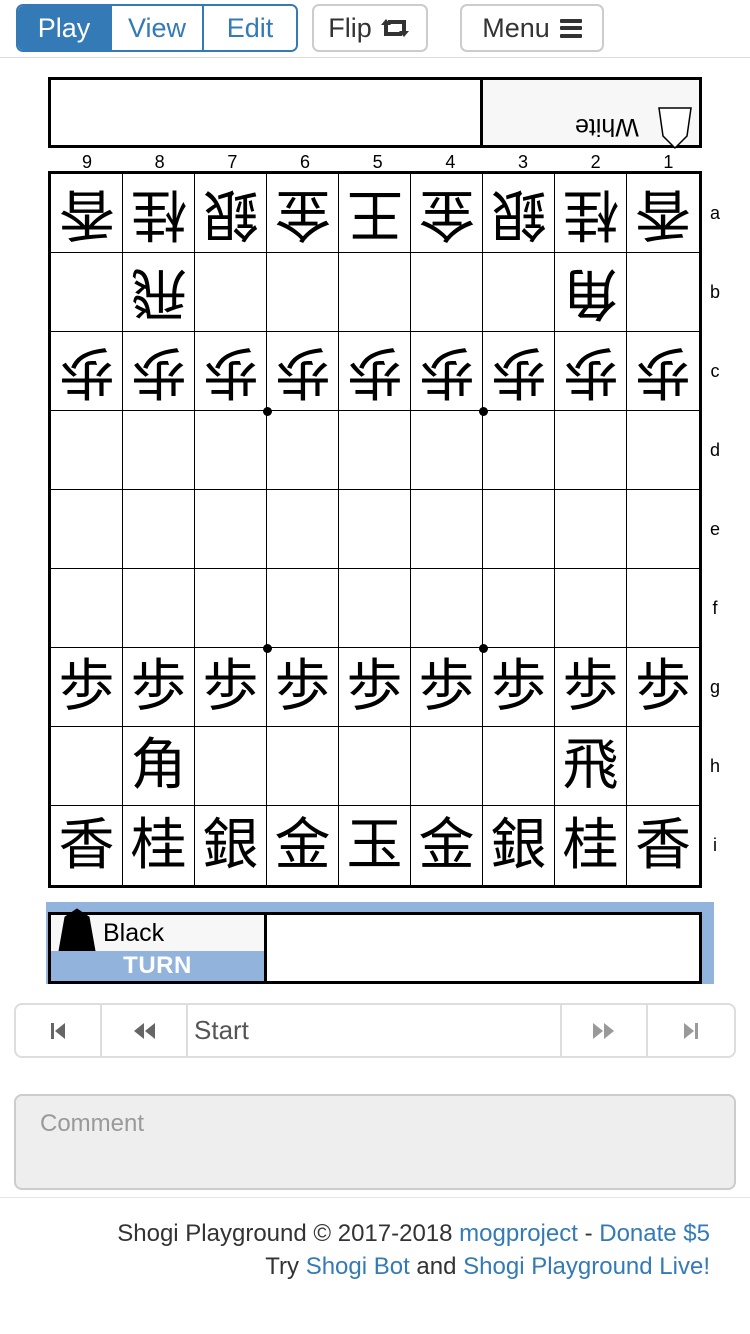 This screenshot has width=750, height=1334. Describe the element at coordinates (158, 28) in the screenshot. I see `view-mode-button: View` at that location.